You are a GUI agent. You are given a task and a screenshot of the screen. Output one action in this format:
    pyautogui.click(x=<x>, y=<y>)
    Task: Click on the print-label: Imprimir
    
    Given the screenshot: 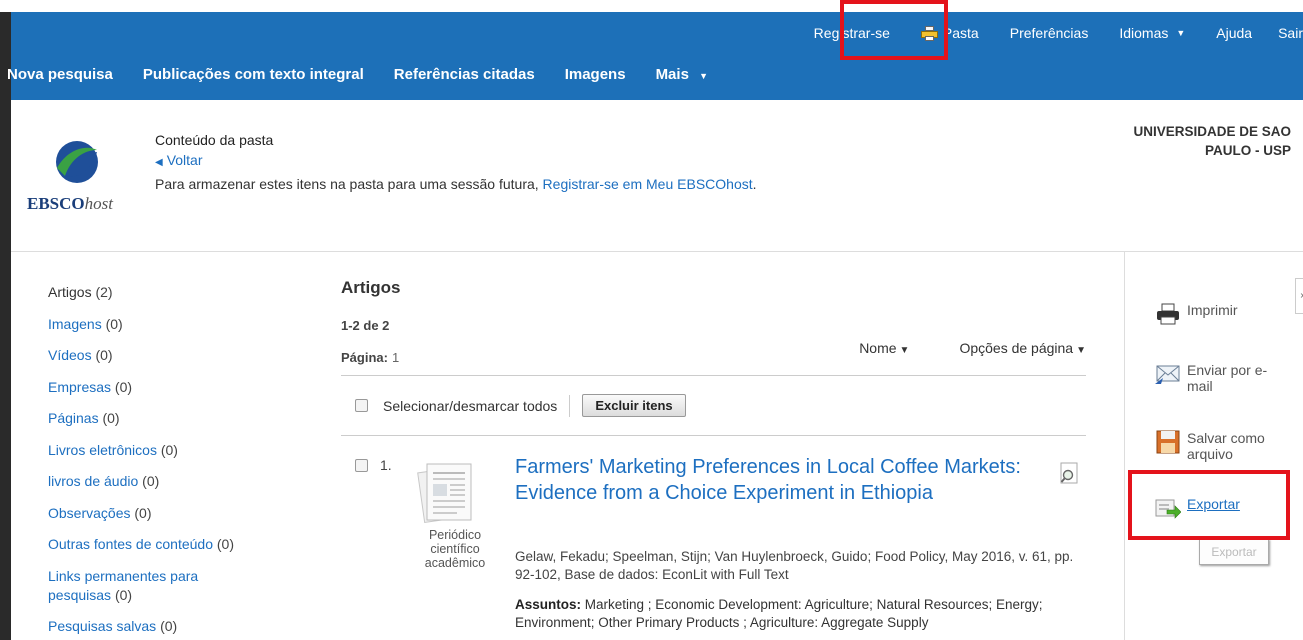 What is the action you would take?
    pyautogui.click(x=1212, y=310)
    